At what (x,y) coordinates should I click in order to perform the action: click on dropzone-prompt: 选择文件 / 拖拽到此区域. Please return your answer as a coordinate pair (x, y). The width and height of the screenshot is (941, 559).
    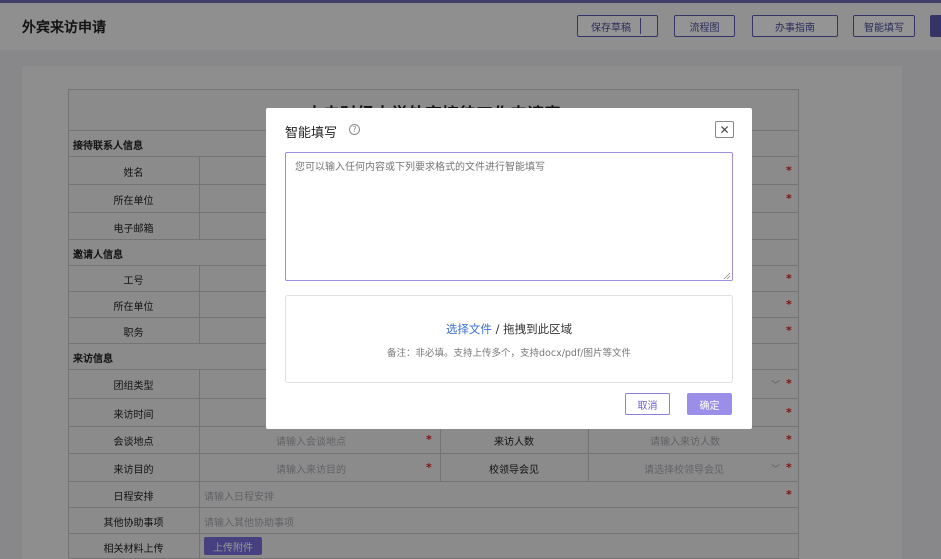
    Looking at the image, I should click on (509, 329).